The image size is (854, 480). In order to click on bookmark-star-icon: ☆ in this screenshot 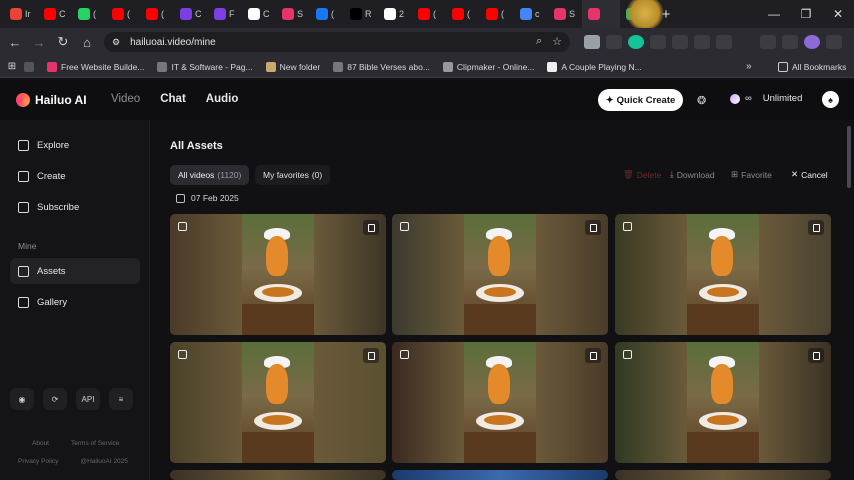, I will do `click(557, 41)`.